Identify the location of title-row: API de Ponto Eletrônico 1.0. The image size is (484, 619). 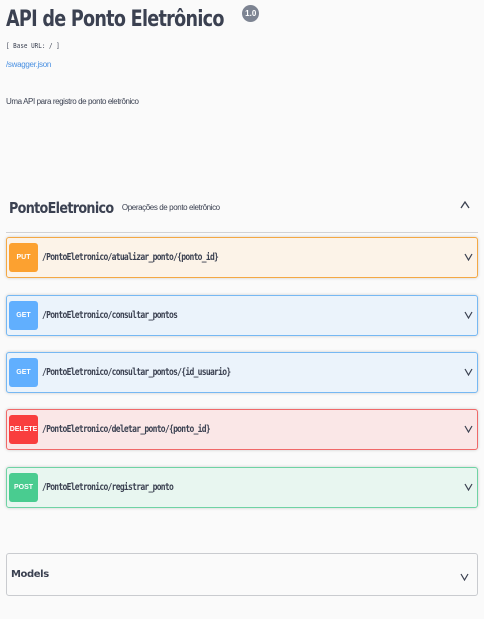
(242, 20).